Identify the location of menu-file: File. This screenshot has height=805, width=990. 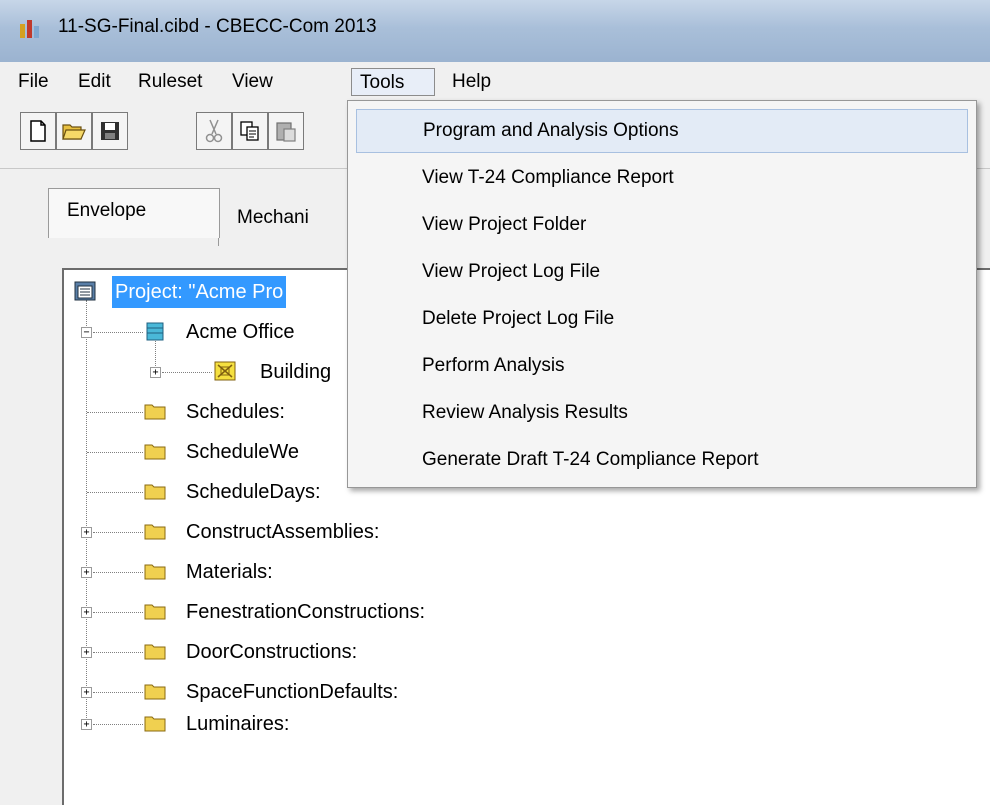
(33, 82).